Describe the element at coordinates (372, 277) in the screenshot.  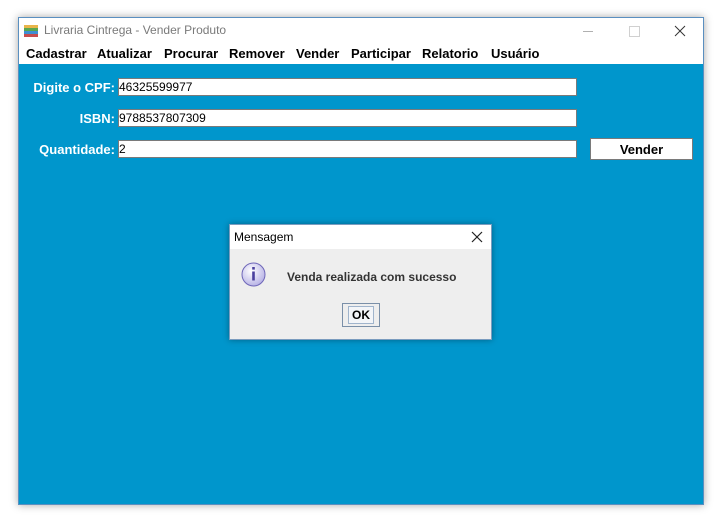
I see `dialog-message: Venda realizada com sucesso` at that location.